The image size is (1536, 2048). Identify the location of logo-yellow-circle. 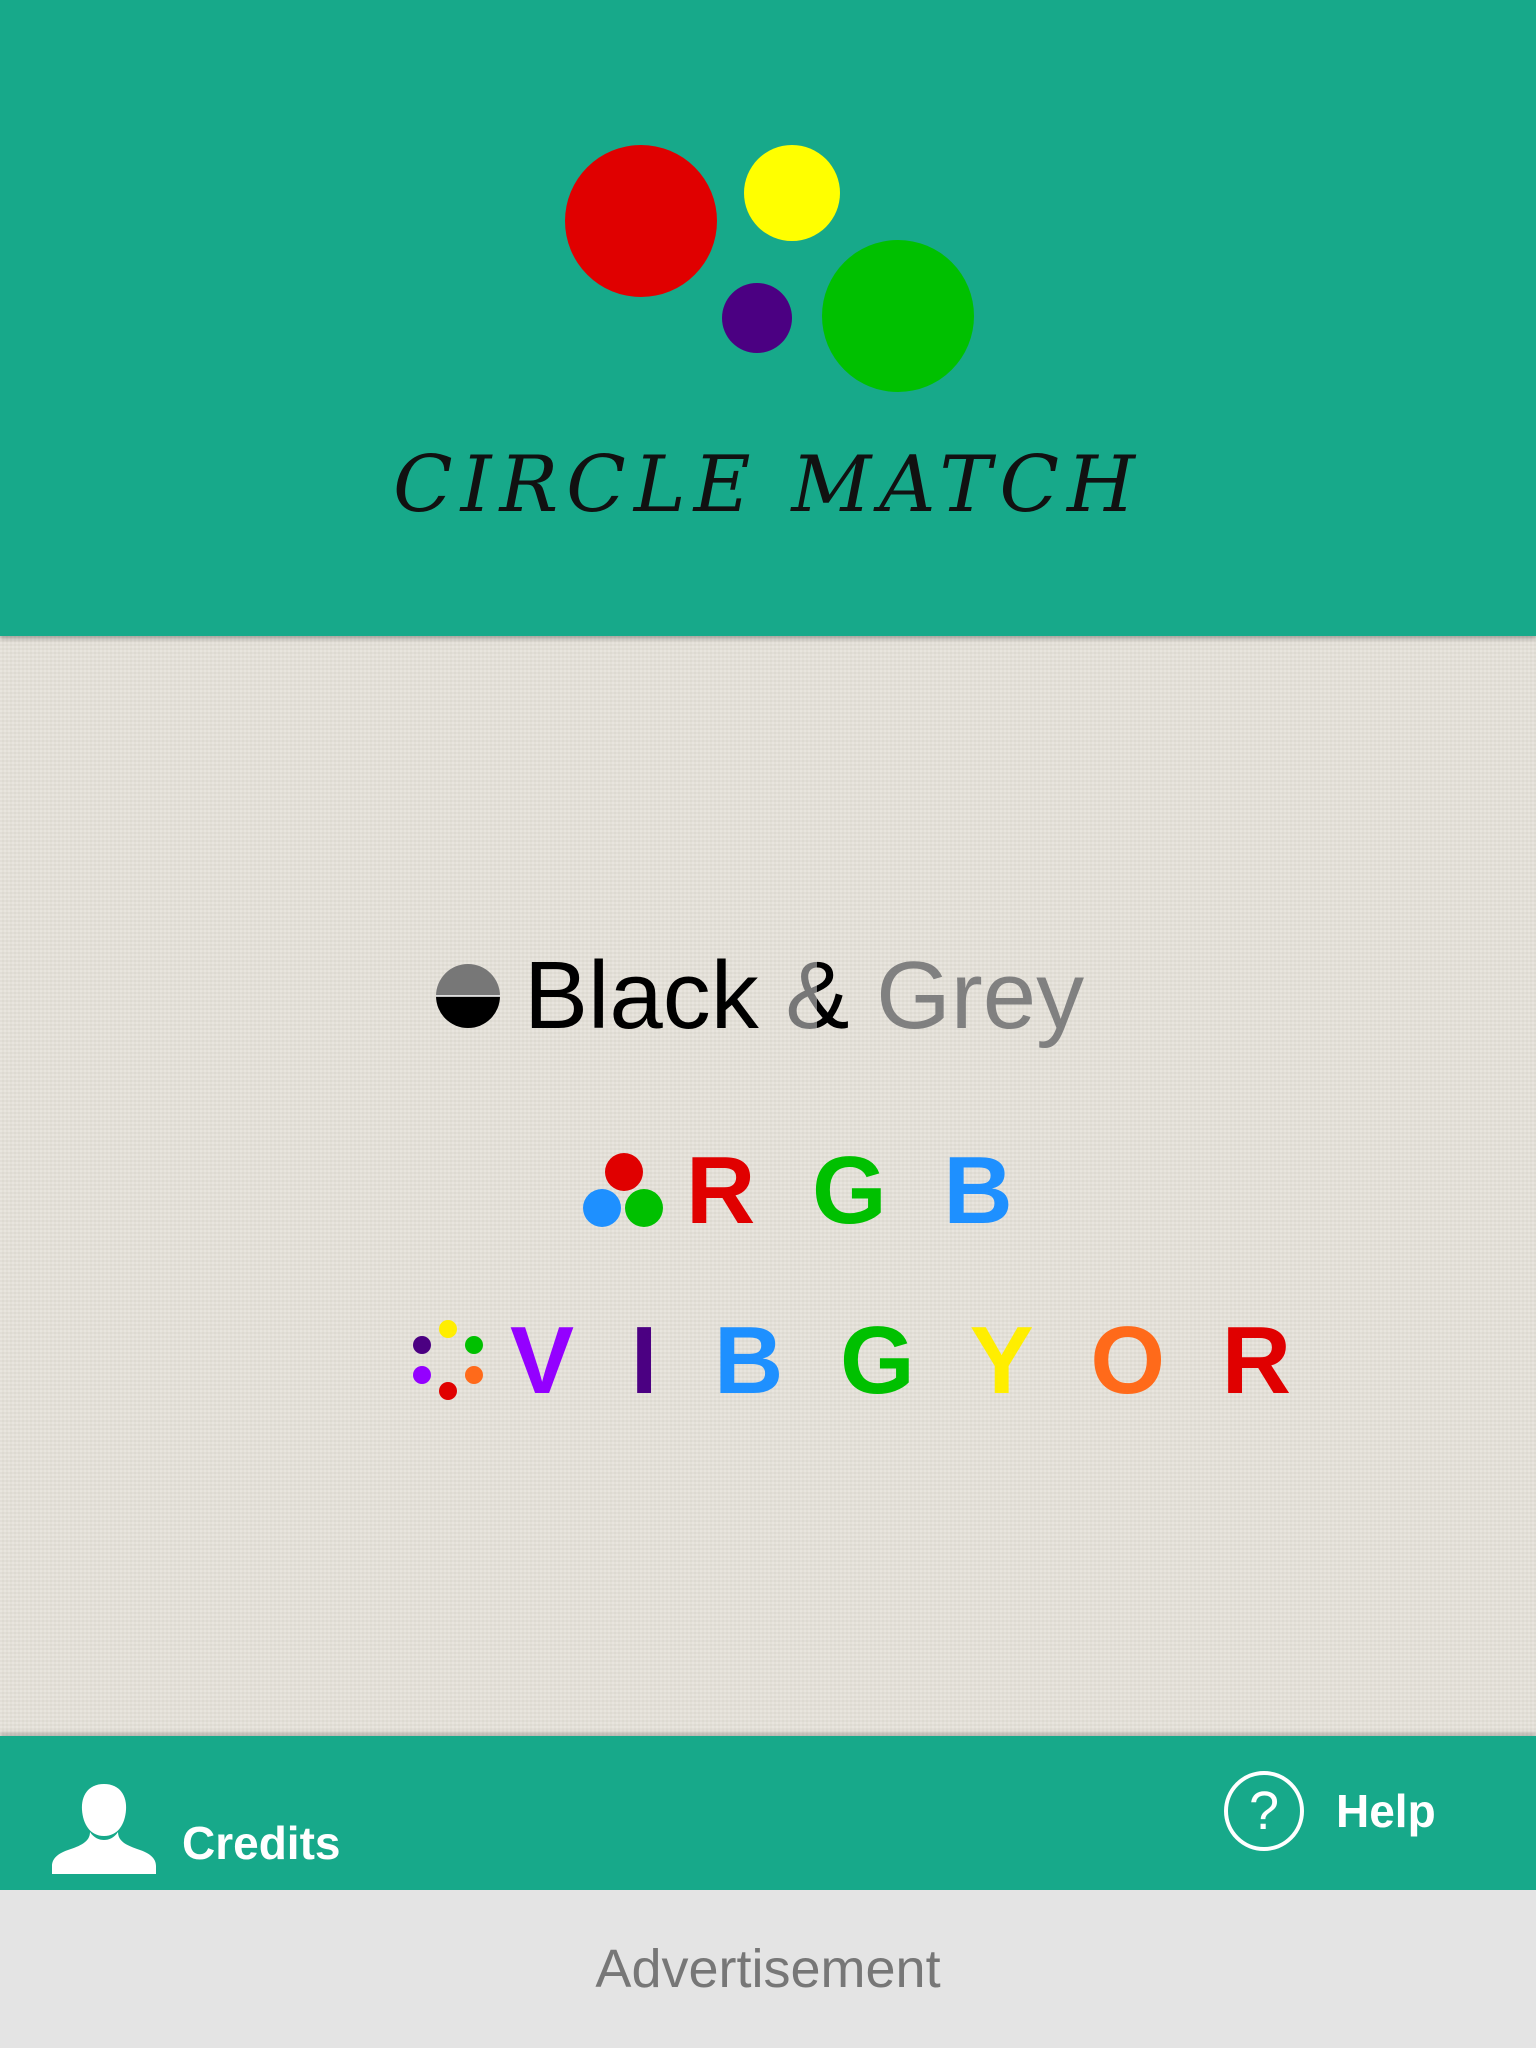
(792, 193).